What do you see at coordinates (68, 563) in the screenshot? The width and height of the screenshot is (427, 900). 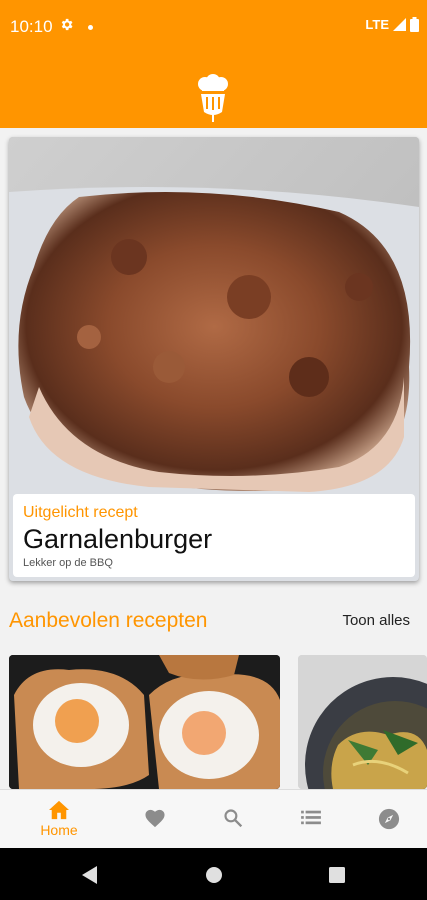 I see `featured-subtitle: Lekker op de BBQ` at bounding box center [68, 563].